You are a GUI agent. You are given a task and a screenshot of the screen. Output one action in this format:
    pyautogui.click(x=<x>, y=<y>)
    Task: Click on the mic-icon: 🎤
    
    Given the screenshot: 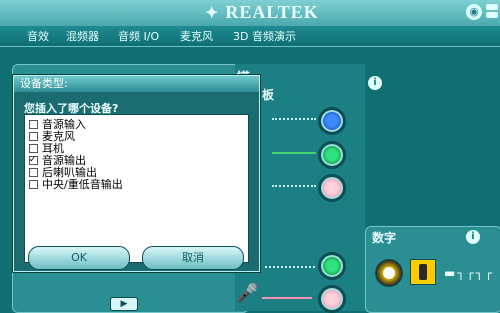 What is the action you would take?
    pyautogui.click(x=247, y=293)
    